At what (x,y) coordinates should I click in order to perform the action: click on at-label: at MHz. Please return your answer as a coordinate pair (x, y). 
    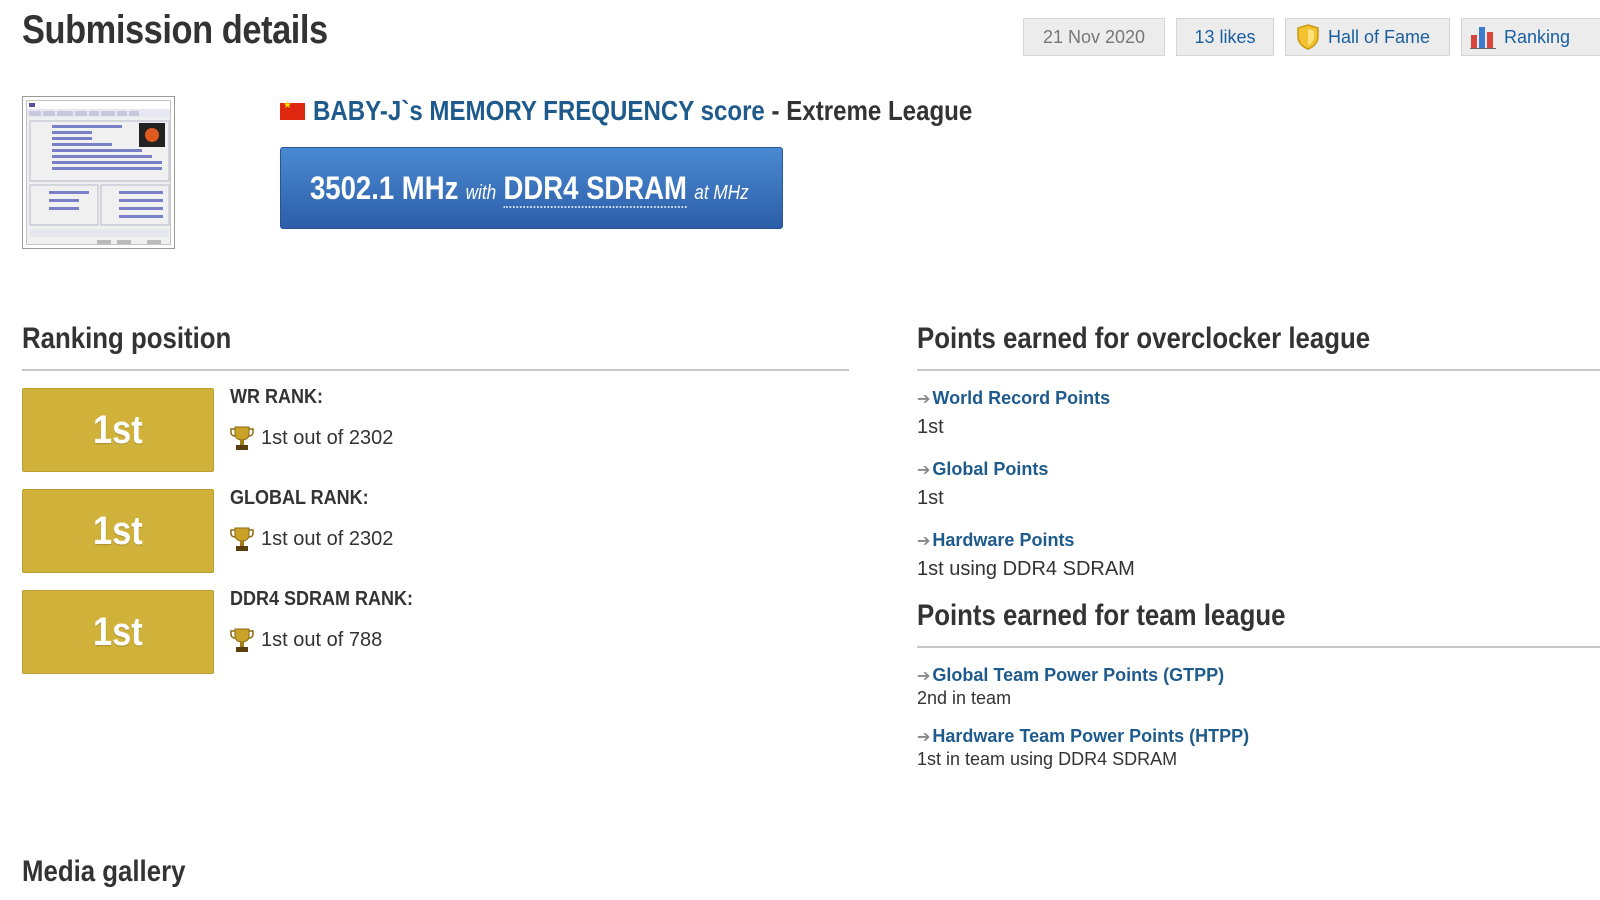
    Looking at the image, I should click on (722, 193).